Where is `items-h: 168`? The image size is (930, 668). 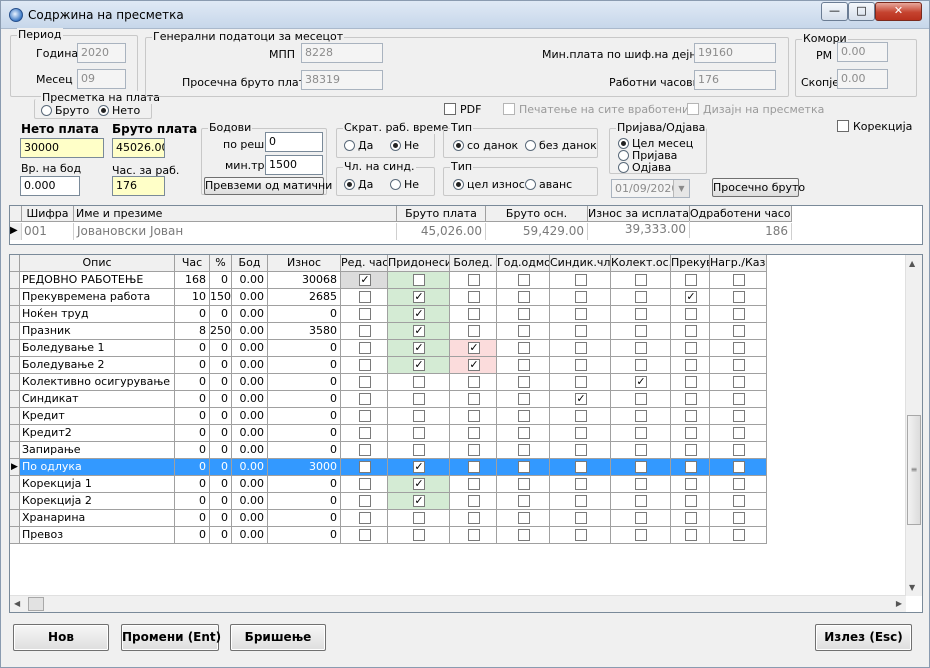 items-h: 168 is located at coordinates (192, 280).